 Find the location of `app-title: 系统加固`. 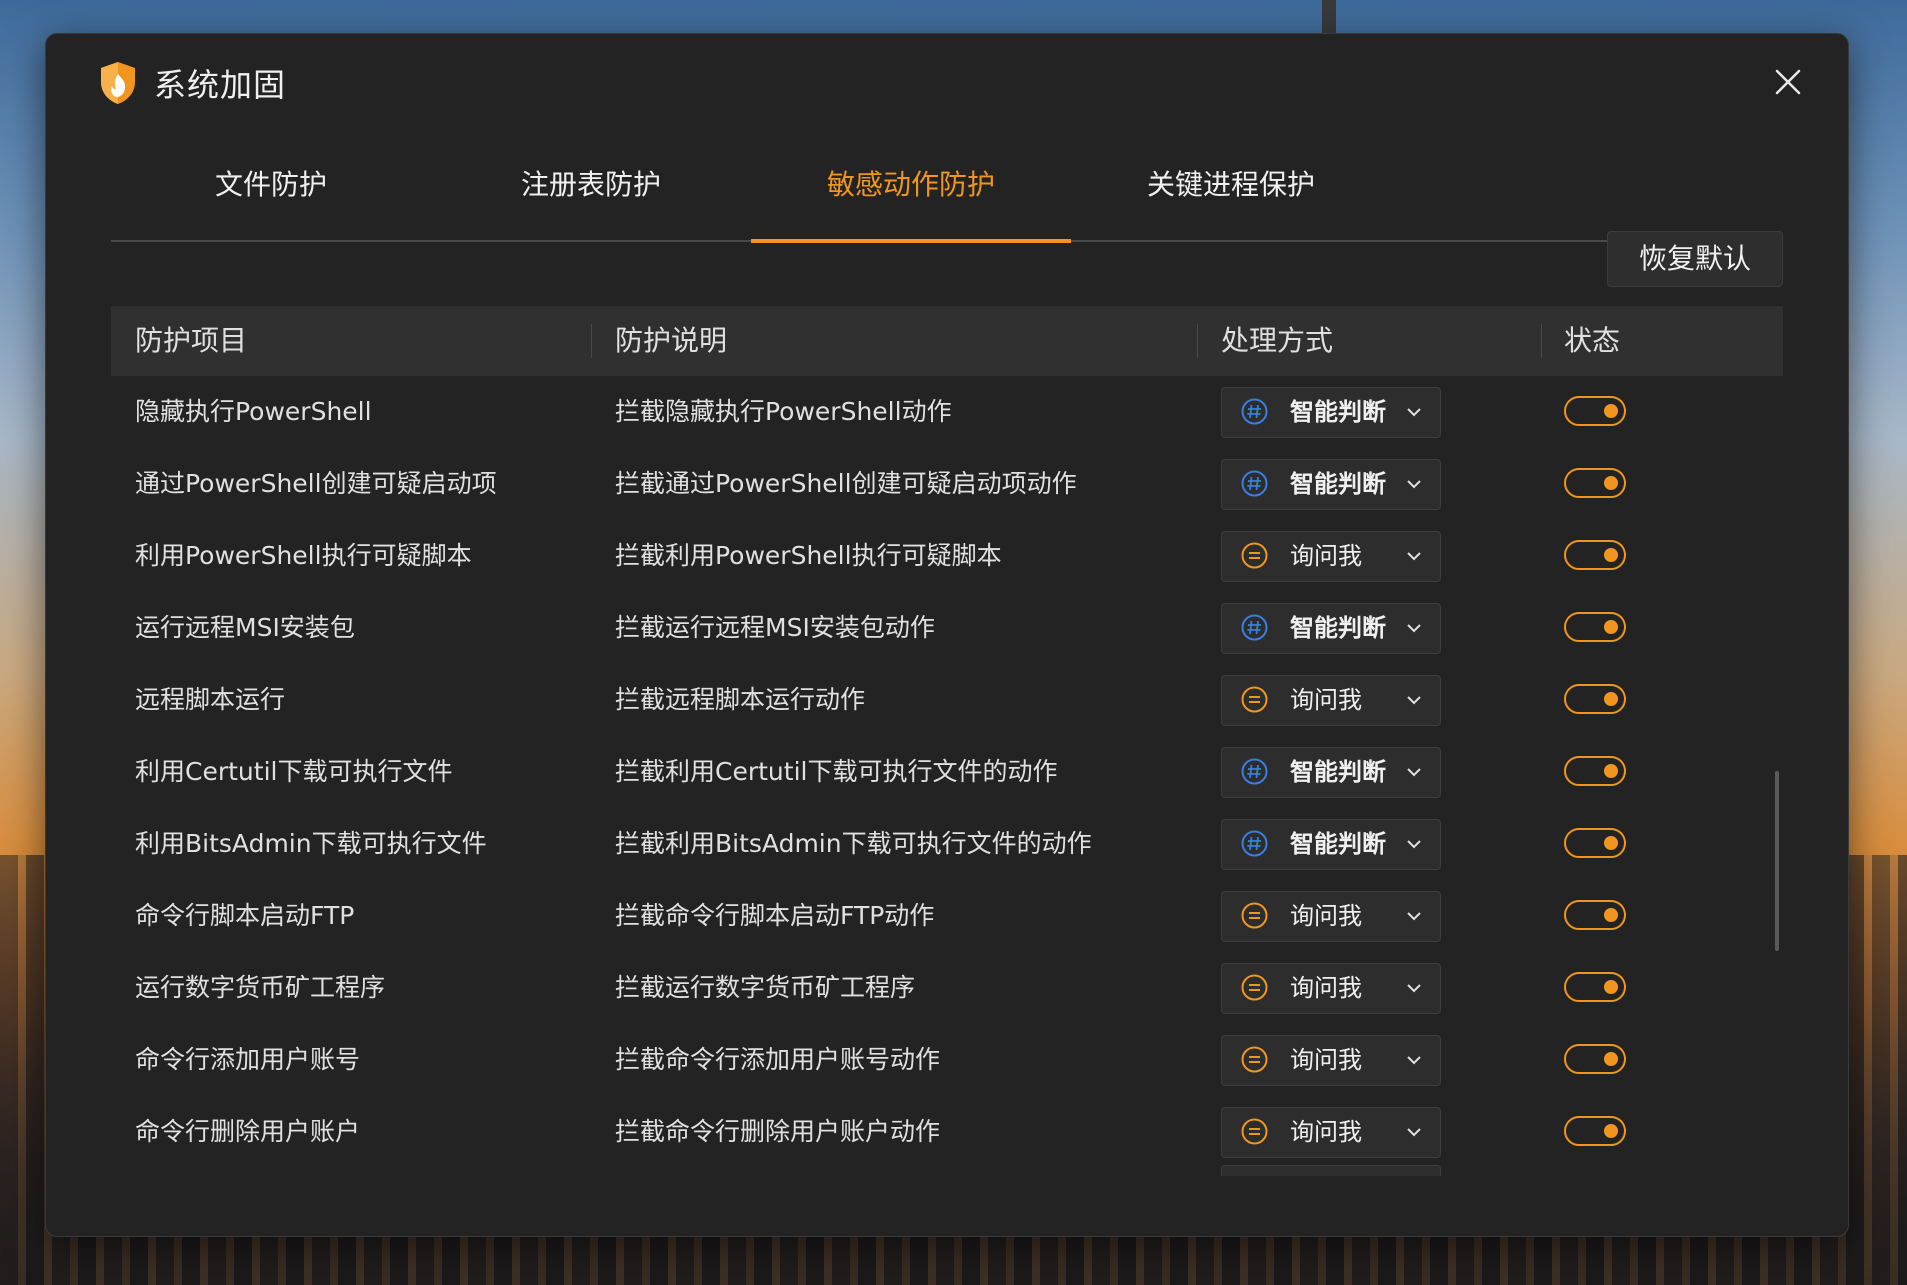

app-title: 系统加固 is located at coordinates (220, 85).